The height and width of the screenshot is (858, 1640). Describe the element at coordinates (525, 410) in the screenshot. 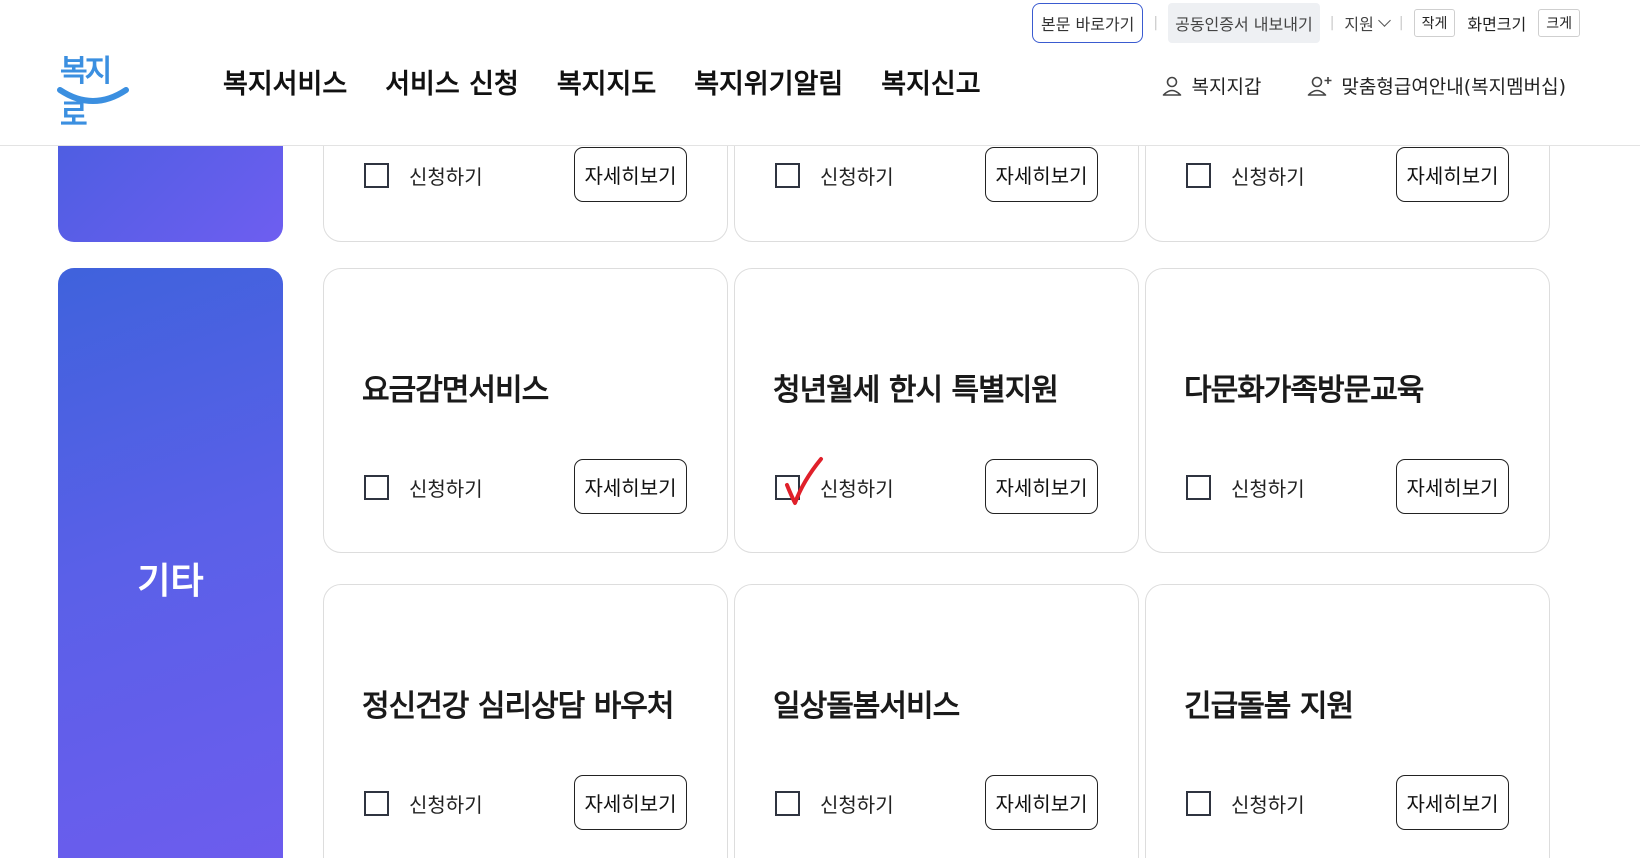

I see `service-card: 요금감면서비스 신청하기 자세히보기` at that location.